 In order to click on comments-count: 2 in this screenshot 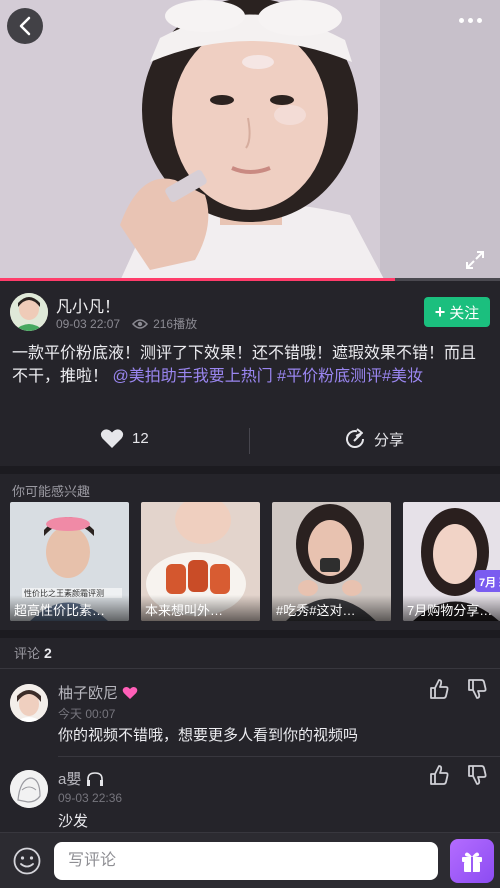, I will do `click(48, 653)`.